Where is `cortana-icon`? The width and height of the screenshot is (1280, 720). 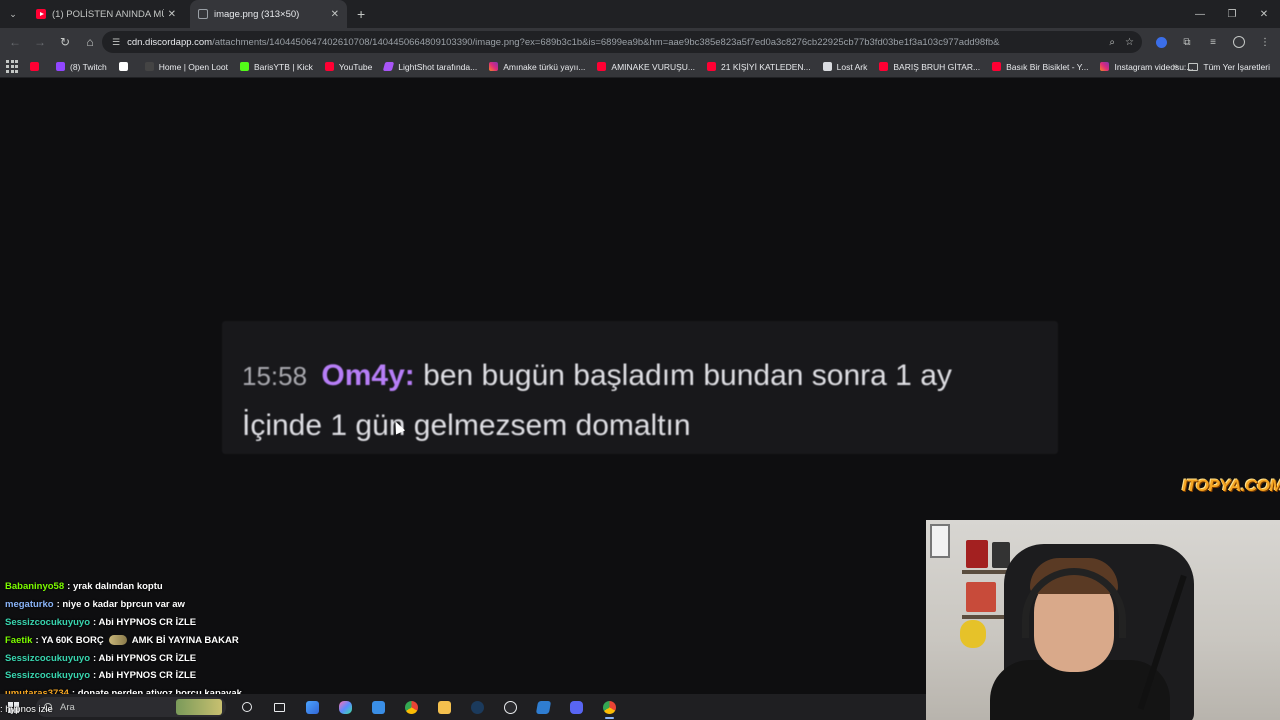 cortana-icon is located at coordinates (246, 707).